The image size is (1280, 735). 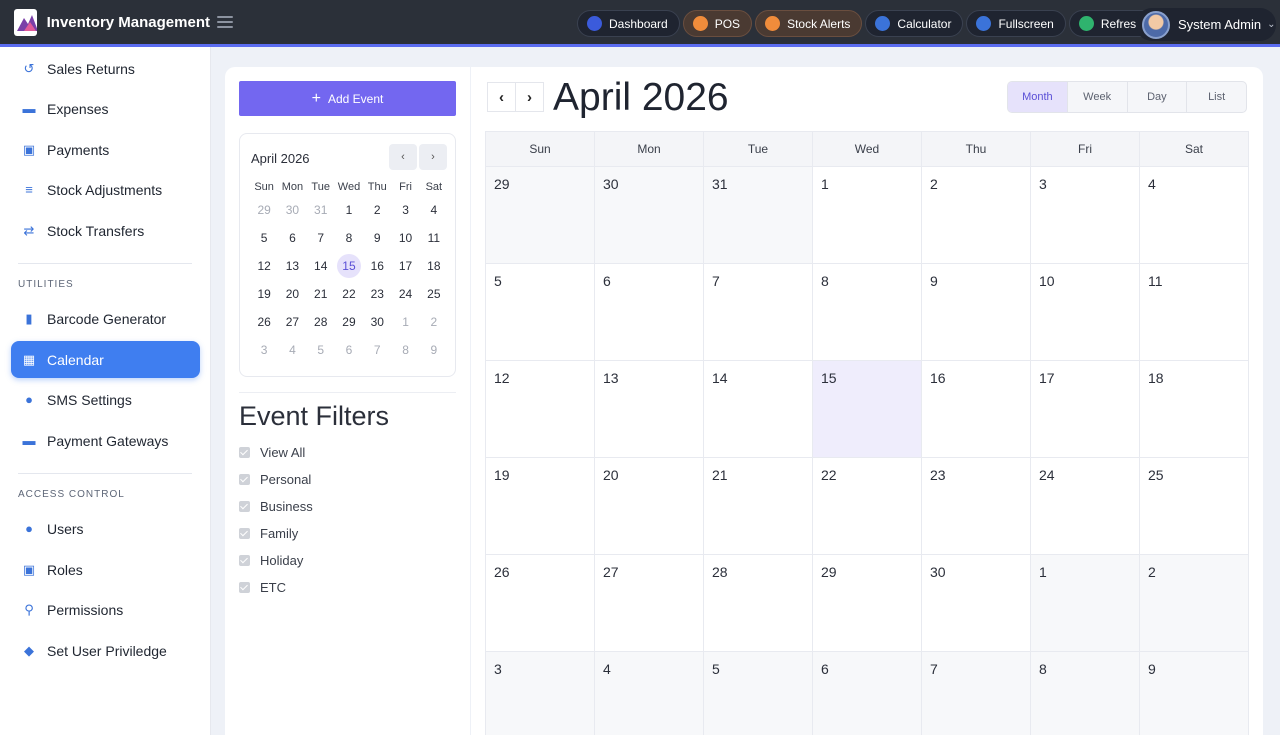 I want to click on day-cell: 20, so click(x=649, y=506).